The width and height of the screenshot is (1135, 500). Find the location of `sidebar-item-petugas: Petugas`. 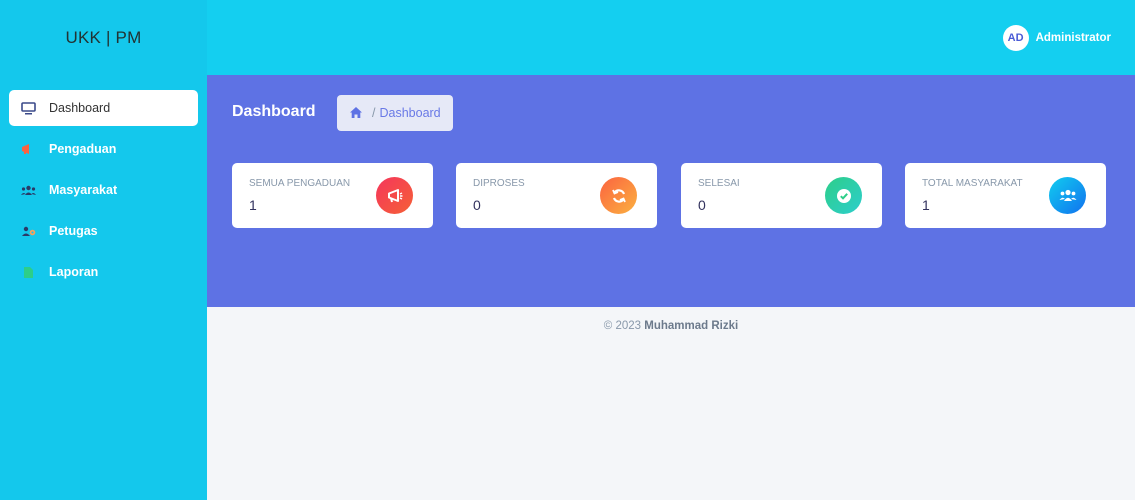

sidebar-item-petugas: Petugas is located at coordinates (103, 231).